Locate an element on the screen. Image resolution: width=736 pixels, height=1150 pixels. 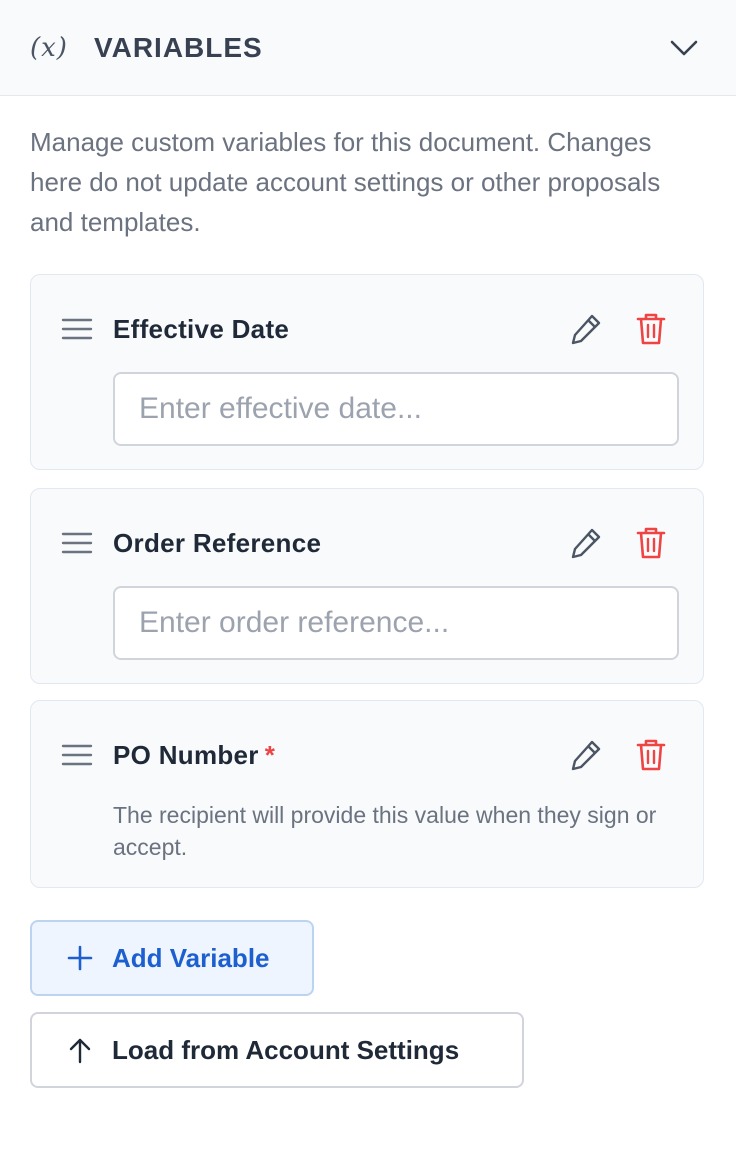
variable-name-text: PO Number is located at coordinates (186, 755).